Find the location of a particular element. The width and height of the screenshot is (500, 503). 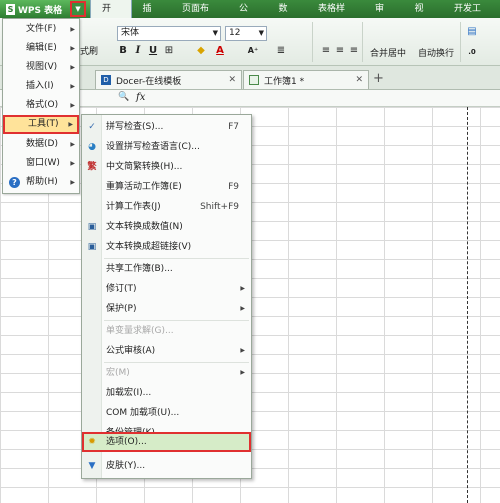

tab-formulas: 公式 is located at coordinates (248, 16).